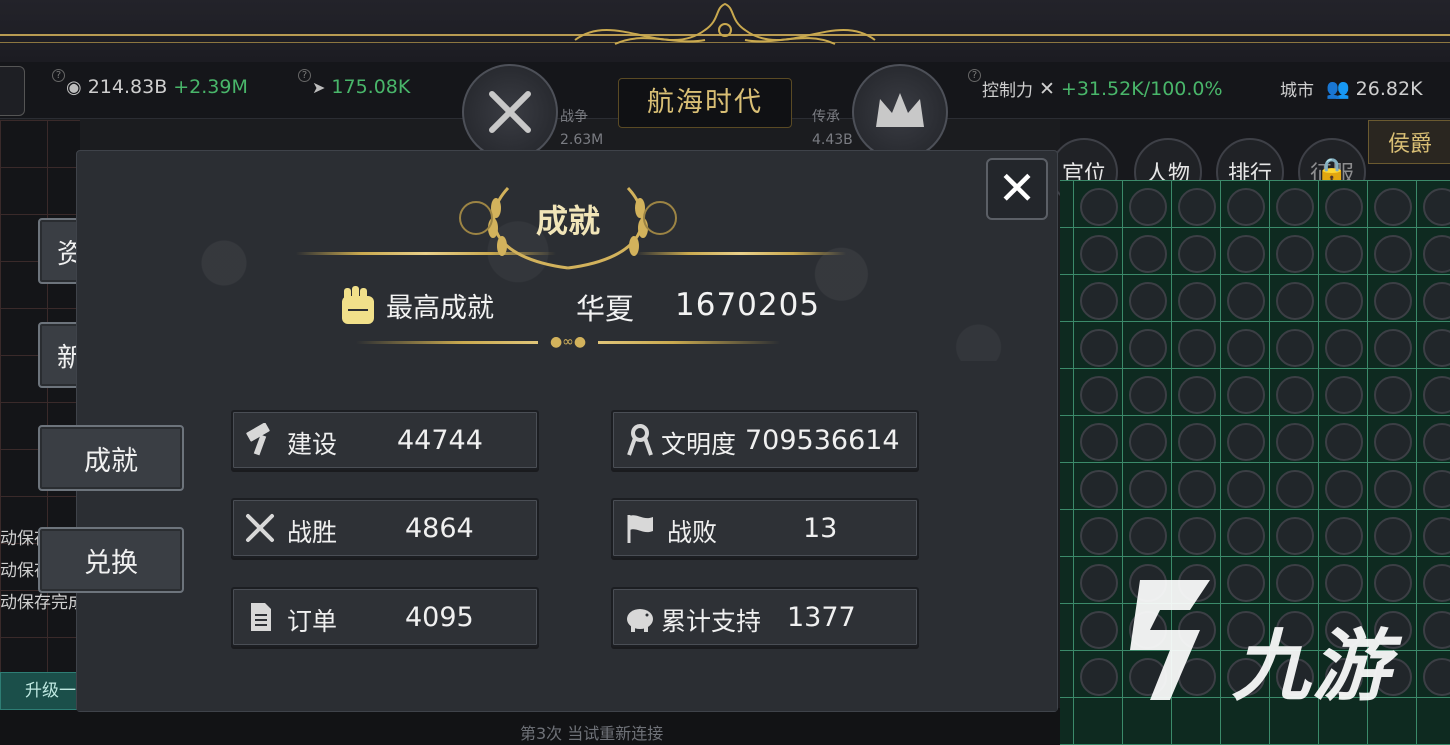  I want to click on best-achievement-label: 最高成就, so click(440, 308).